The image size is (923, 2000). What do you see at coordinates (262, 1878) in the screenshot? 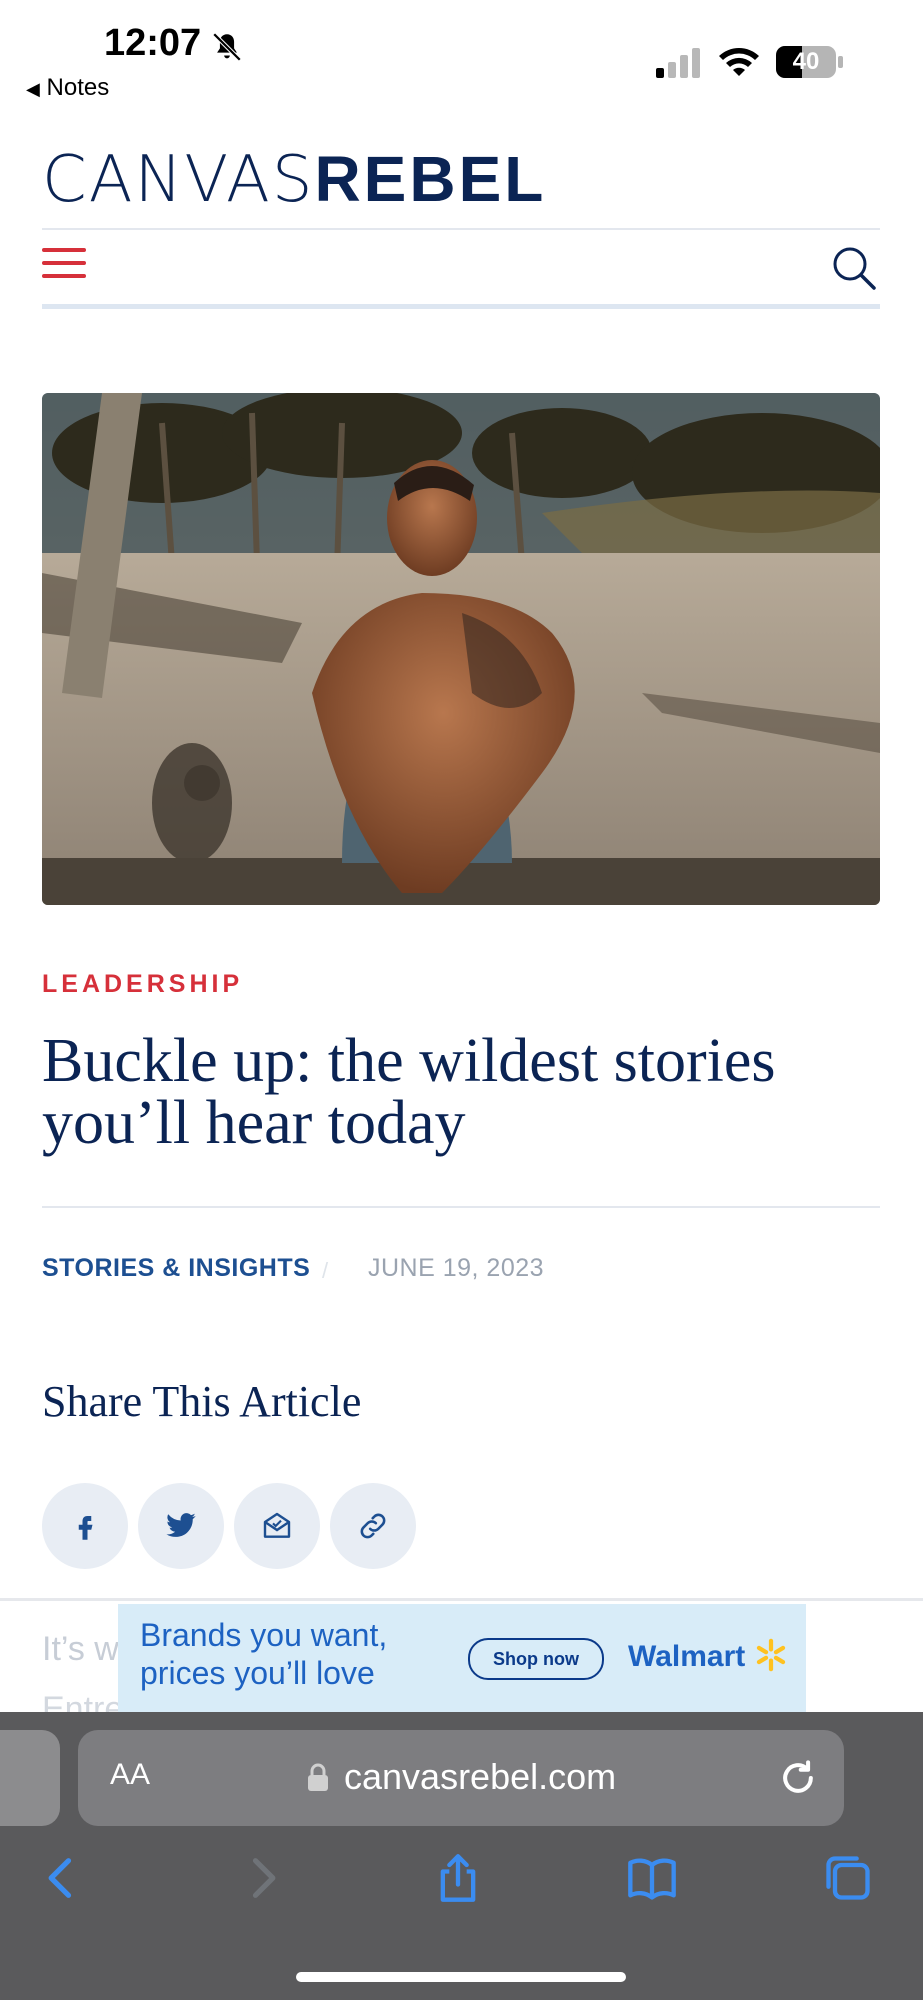
I see `forward-arrow-icon` at bounding box center [262, 1878].